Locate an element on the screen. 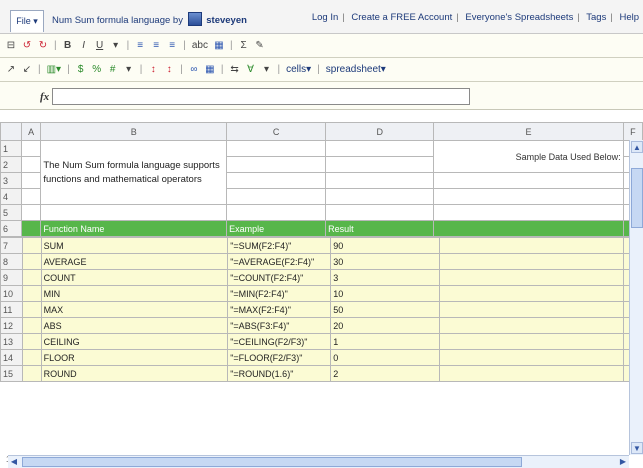  percent-icon: % is located at coordinates (97, 69).